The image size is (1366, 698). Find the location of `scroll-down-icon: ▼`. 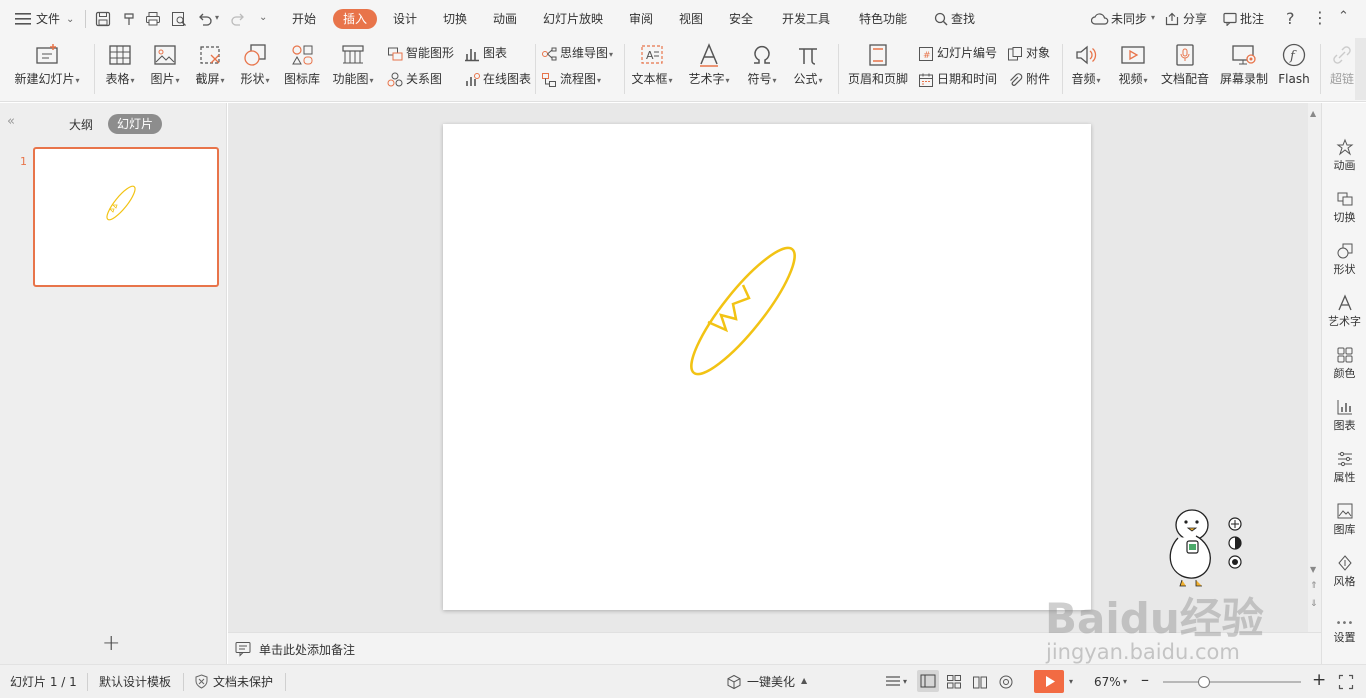

scroll-down-icon: ▼ is located at coordinates (1313, 569).